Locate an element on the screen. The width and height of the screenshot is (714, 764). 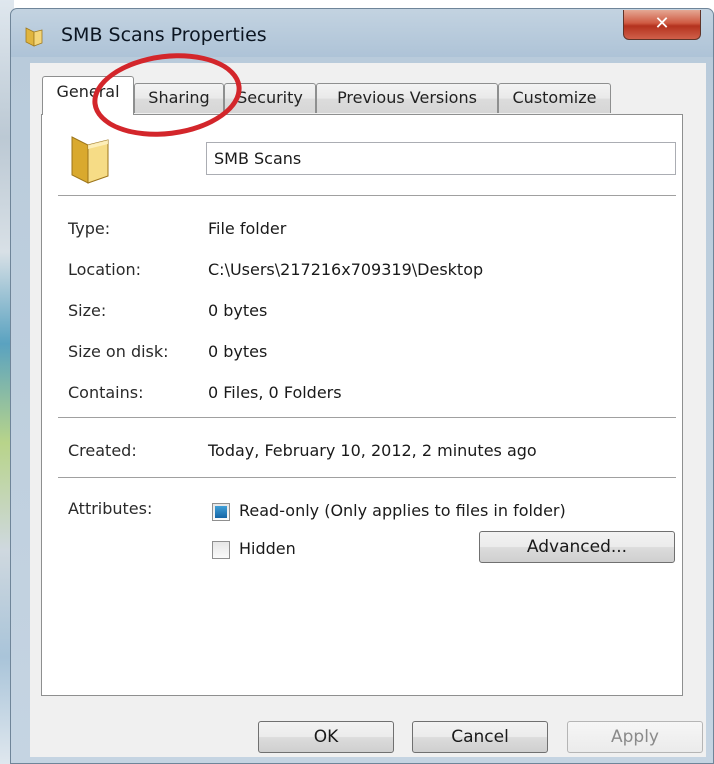
hidden-checkbox is located at coordinates (221, 550).